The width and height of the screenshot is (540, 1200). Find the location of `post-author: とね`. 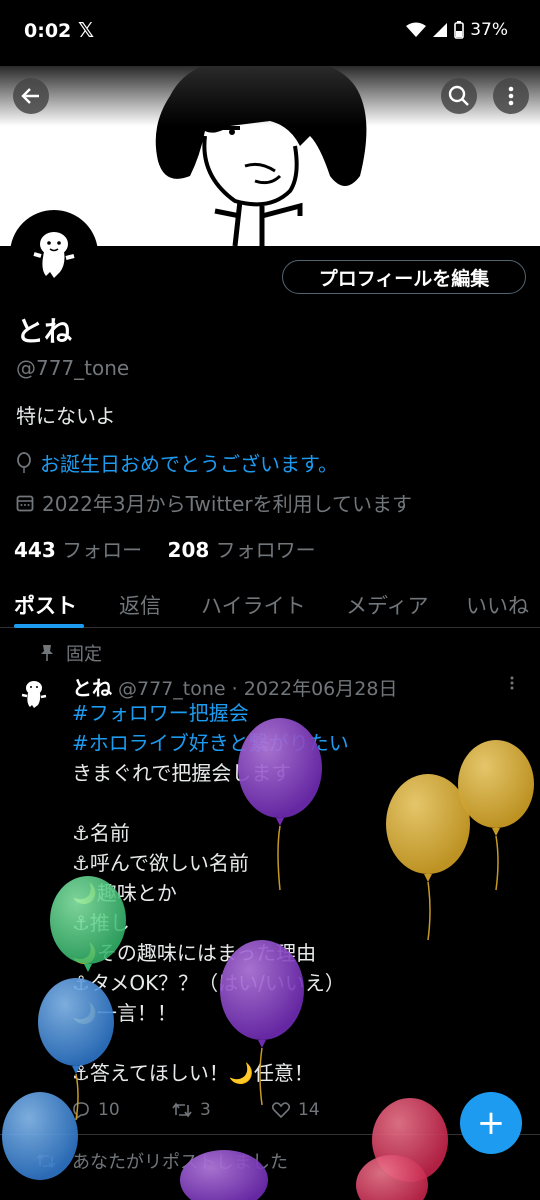

post-author: とね is located at coordinates (92, 688).